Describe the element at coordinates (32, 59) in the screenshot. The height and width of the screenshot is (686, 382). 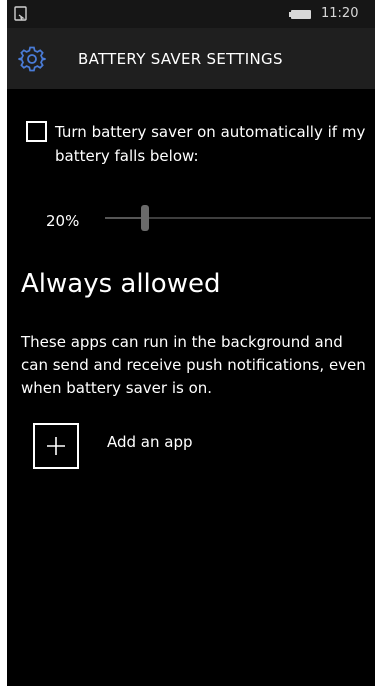
I see `gear-icon` at that location.